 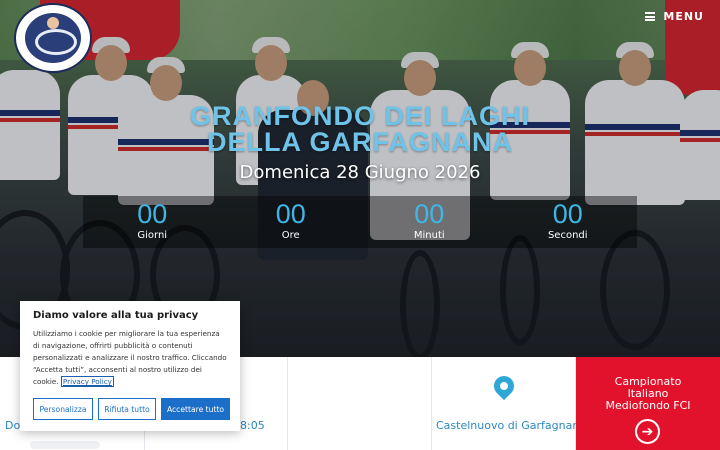 What do you see at coordinates (648, 394) in the screenshot?
I see `championship-label: Campionato Italiano Mediofondo FCI` at bounding box center [648, 394].